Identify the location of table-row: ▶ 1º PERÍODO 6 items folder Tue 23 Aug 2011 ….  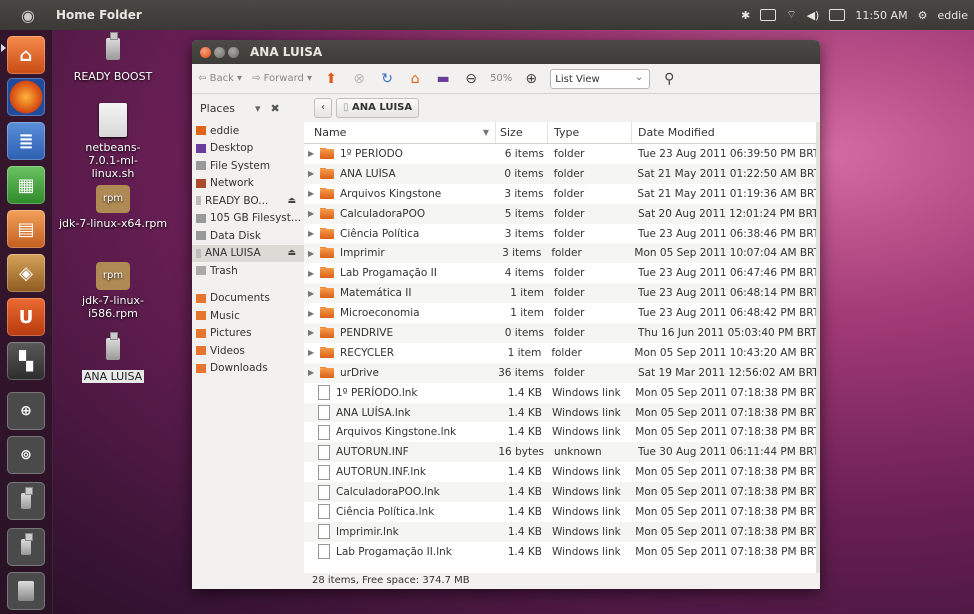
(562, 154).